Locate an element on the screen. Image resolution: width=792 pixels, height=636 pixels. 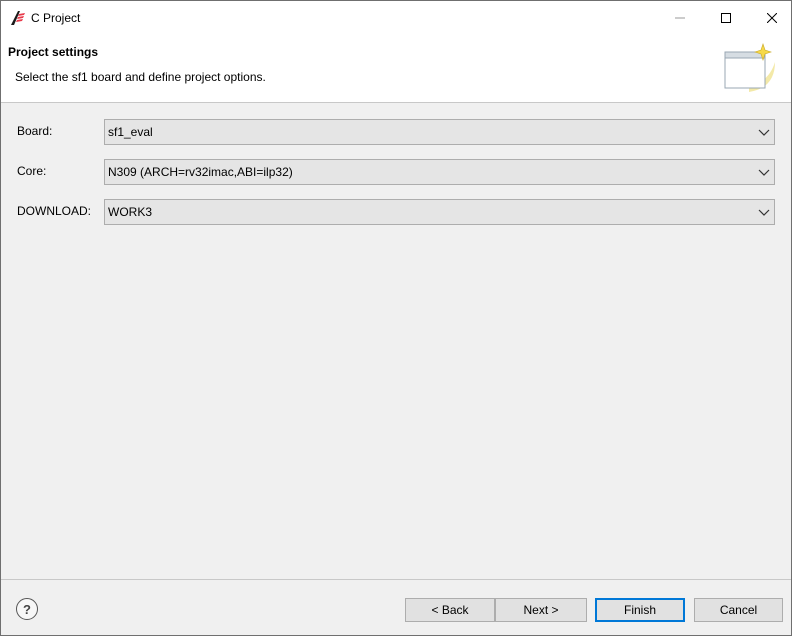
close-button is located at coordinates (770, 17).